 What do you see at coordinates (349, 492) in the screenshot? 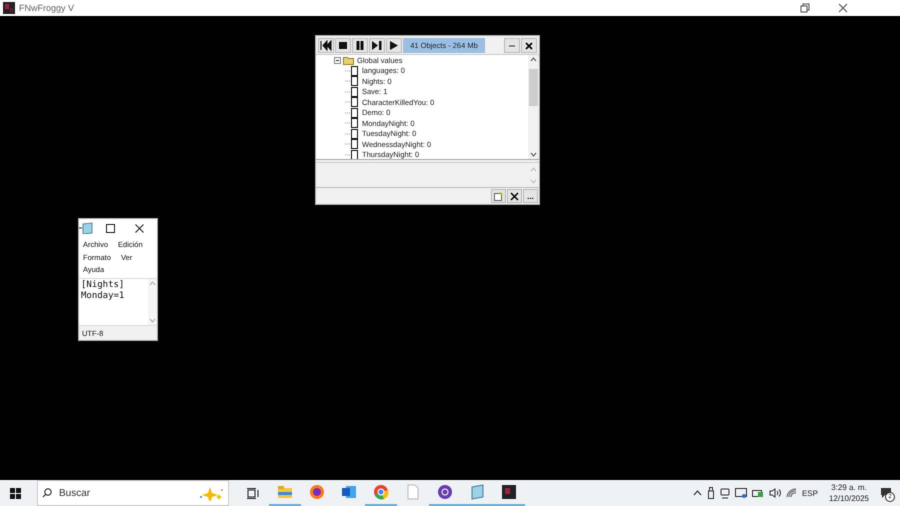
I see `word-processor-icon` at bounding box center [349, 492].